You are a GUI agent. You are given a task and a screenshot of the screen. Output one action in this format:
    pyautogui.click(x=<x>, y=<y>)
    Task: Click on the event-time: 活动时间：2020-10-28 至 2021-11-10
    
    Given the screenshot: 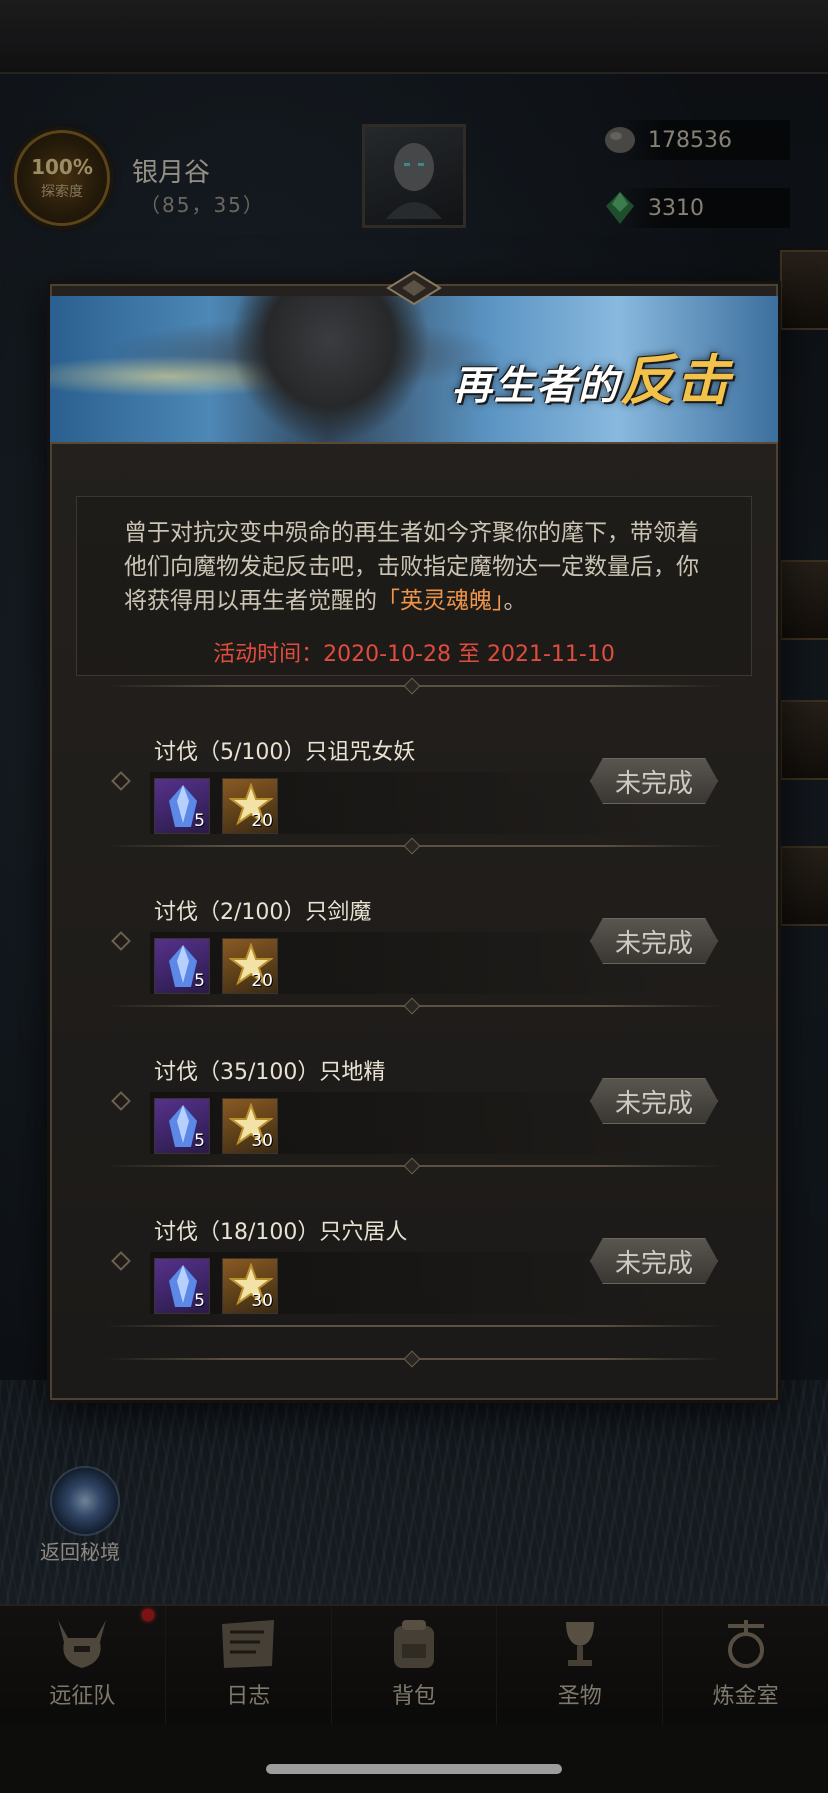 What is the action you would take?
    pyautogui.click(x=414, y=654)
    